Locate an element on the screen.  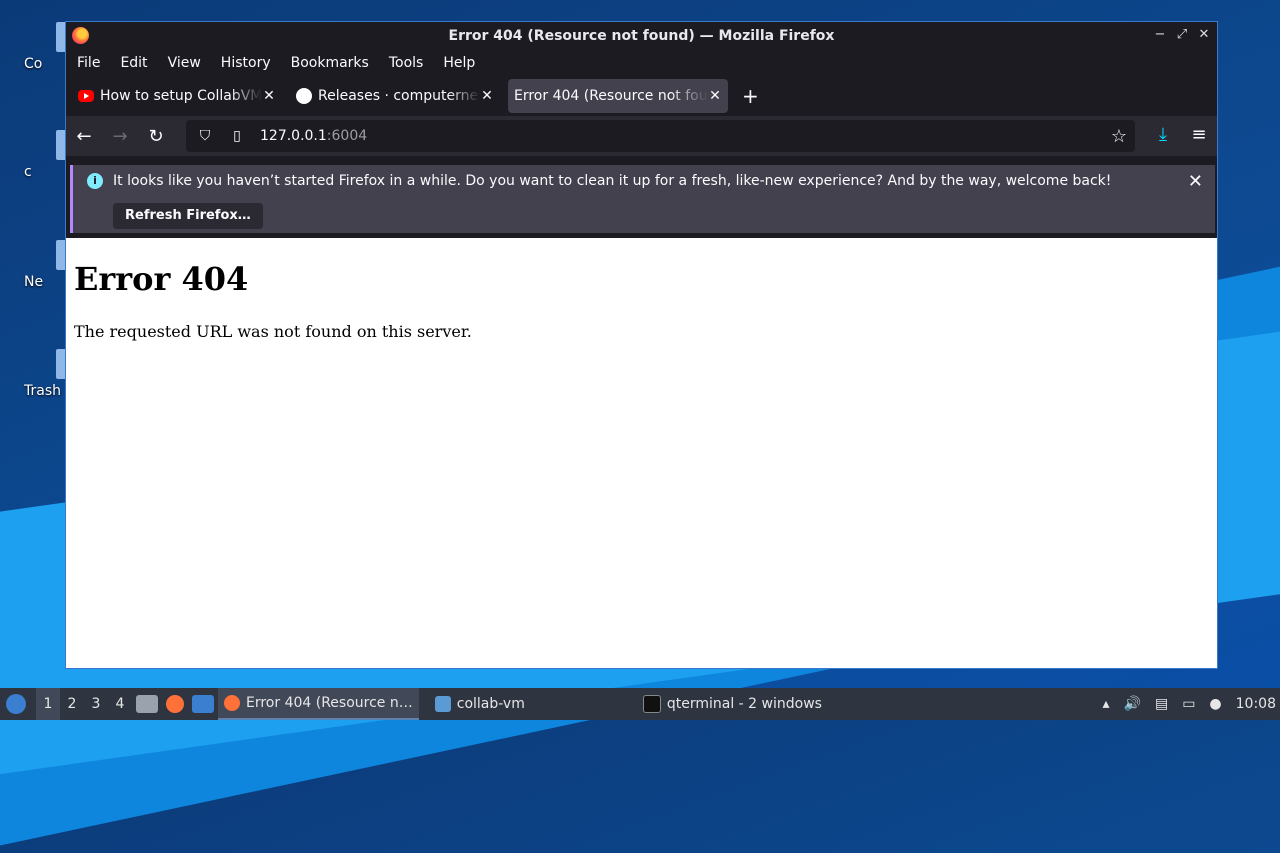
tab-collabvm-video: How to setup CollabVM S ✕ is located at coordinates (177, 96).